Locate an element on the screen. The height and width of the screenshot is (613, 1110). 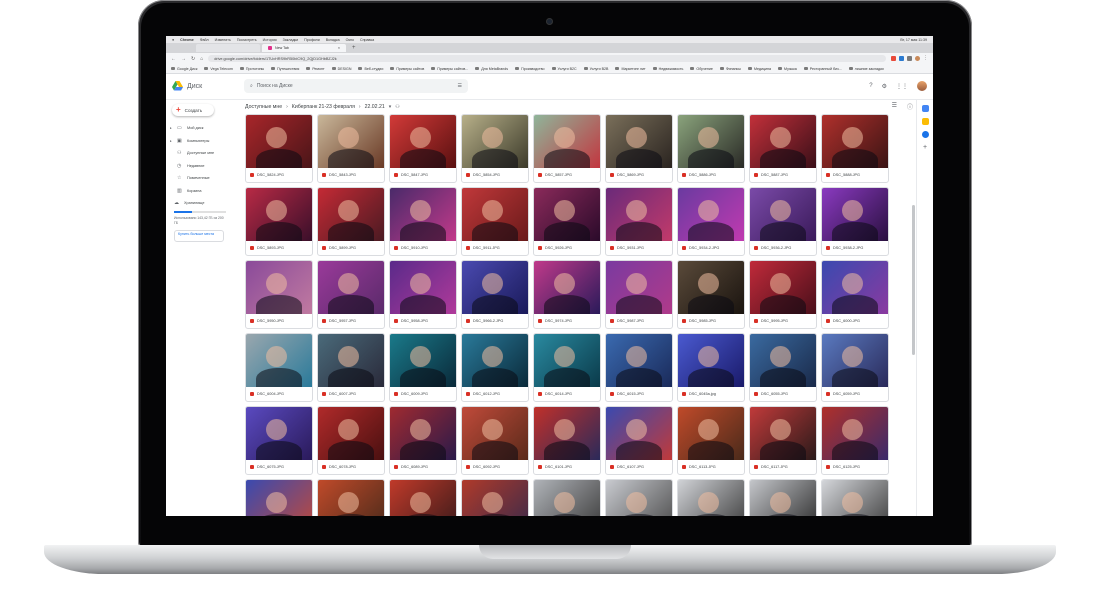
file-card: DSC_5910.JPG is located at coordinates (423, 221).